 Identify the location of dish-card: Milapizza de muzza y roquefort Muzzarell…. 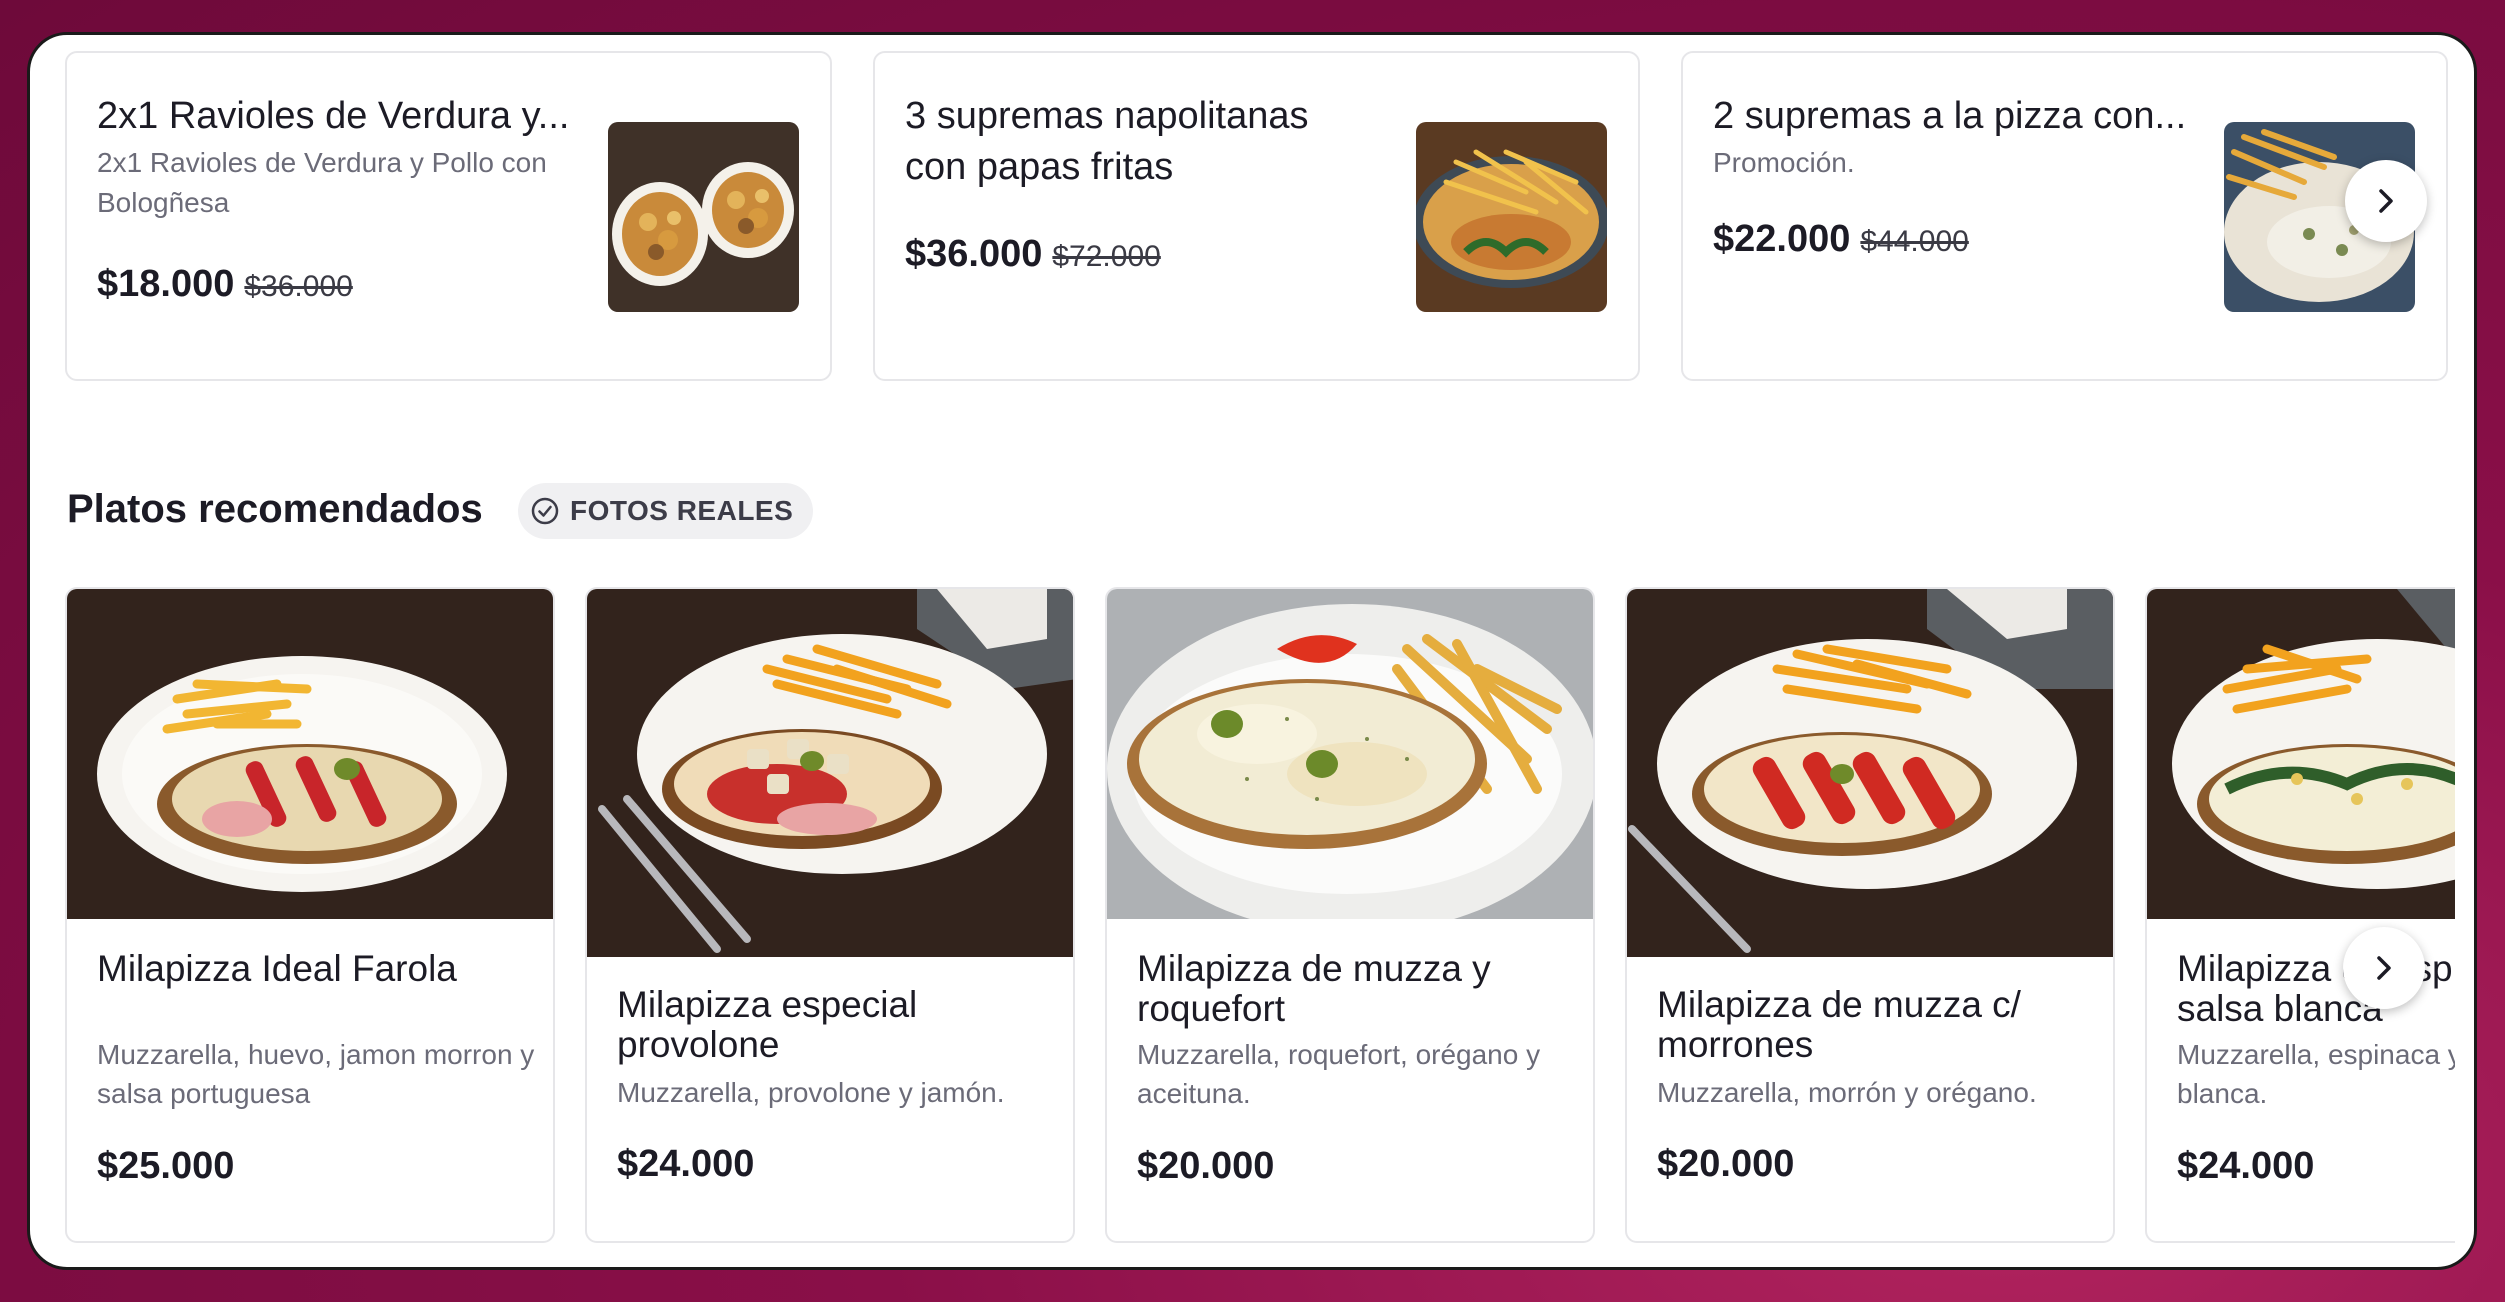
(1350, 915).